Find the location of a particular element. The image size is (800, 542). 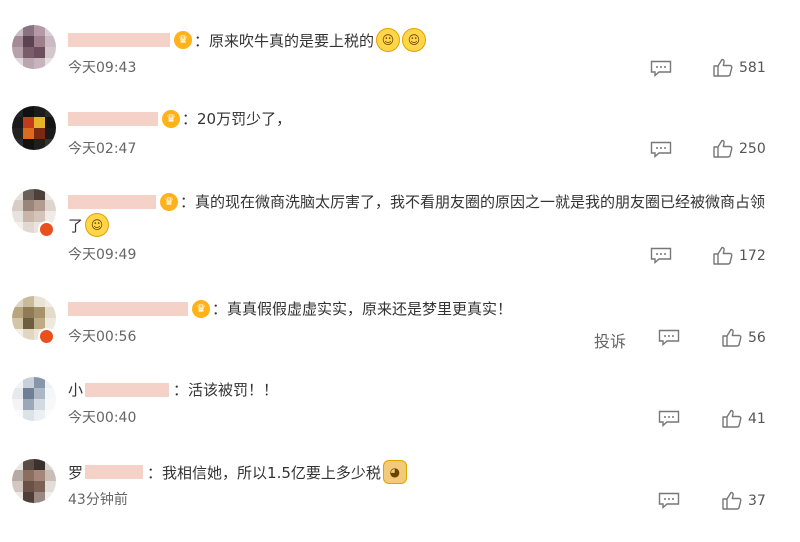

like-button: 250 is located at coordinates (739, 148).